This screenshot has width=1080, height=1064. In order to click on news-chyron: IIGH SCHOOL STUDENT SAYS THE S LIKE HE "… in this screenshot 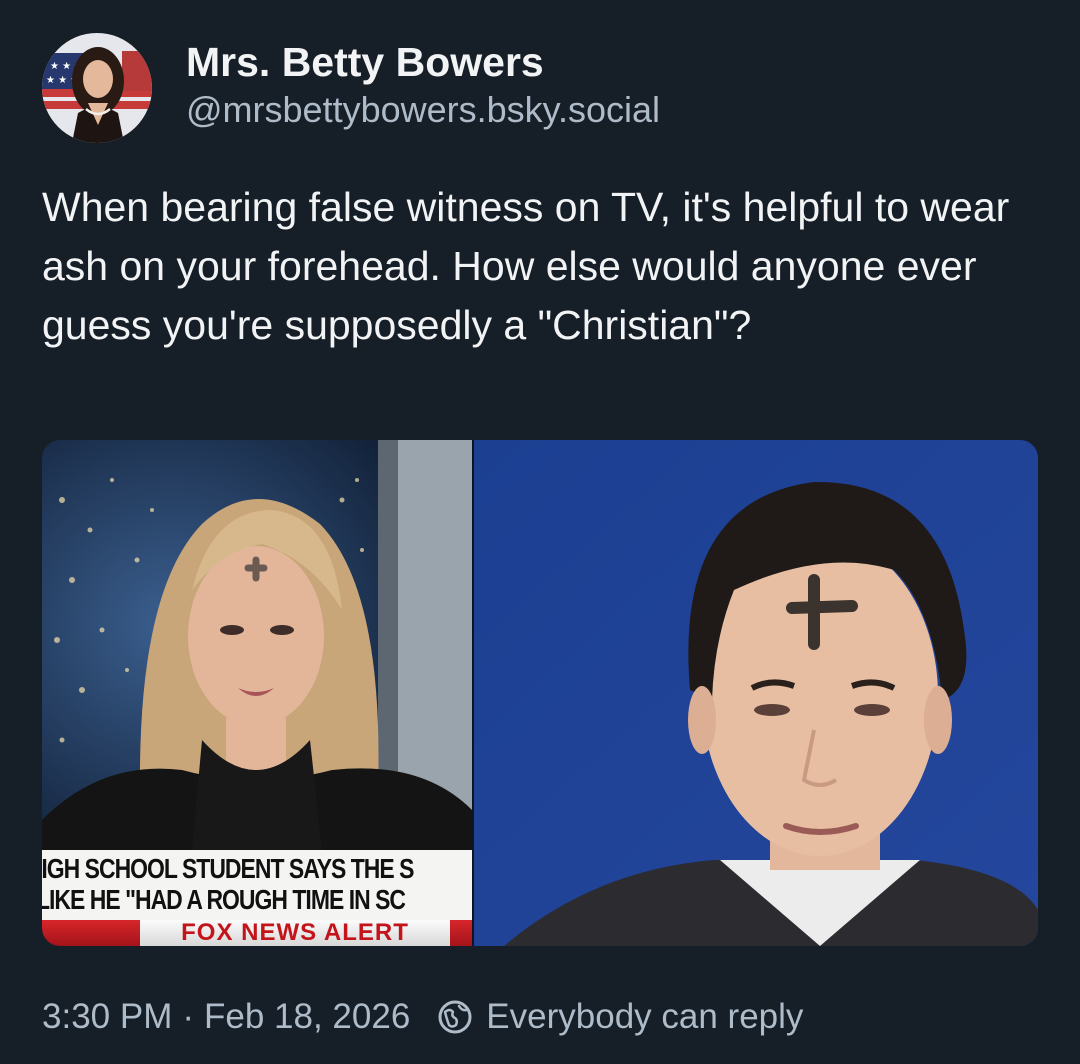, I will do `click(257, 898)`.